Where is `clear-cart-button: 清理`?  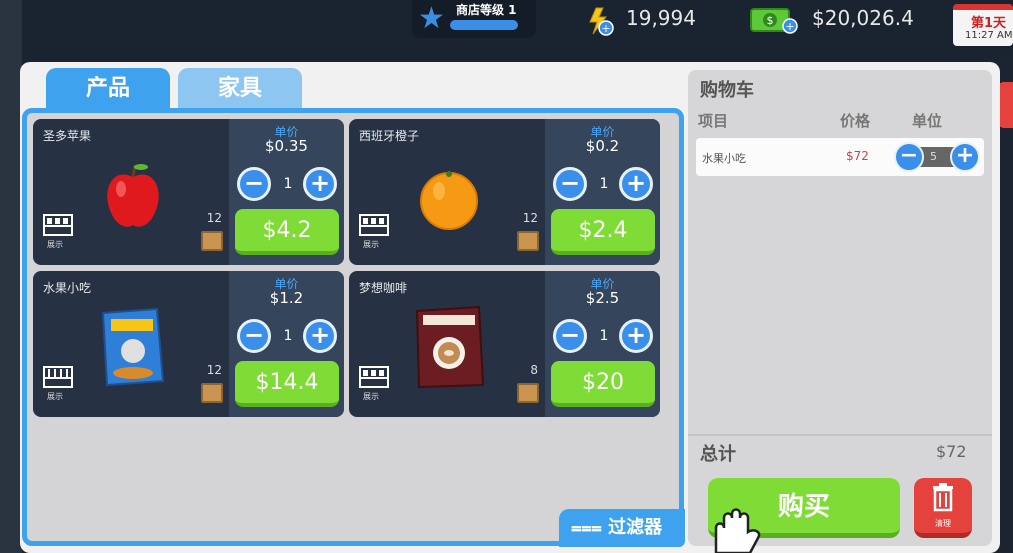
clear-cart-button: 清理 is located at coordinates (943, 508).